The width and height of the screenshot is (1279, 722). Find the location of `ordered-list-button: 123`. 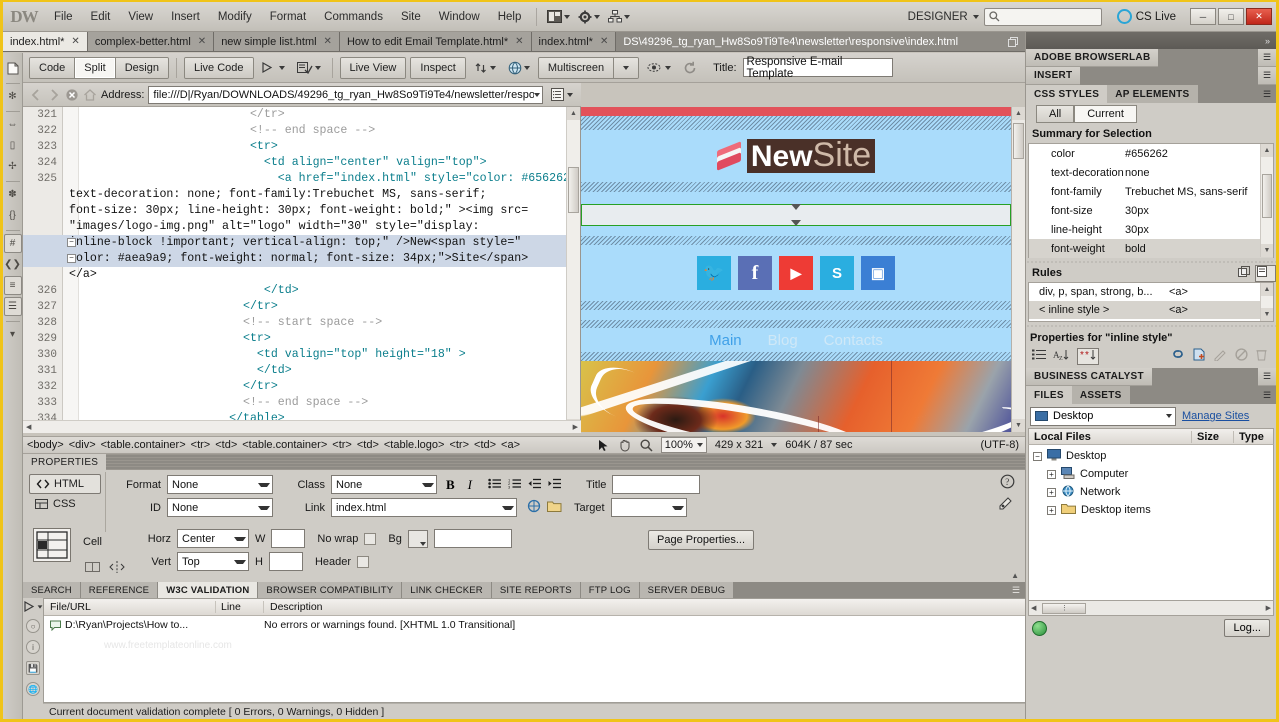

ordered-list-button: 123 is located at coordinates (515, 484).